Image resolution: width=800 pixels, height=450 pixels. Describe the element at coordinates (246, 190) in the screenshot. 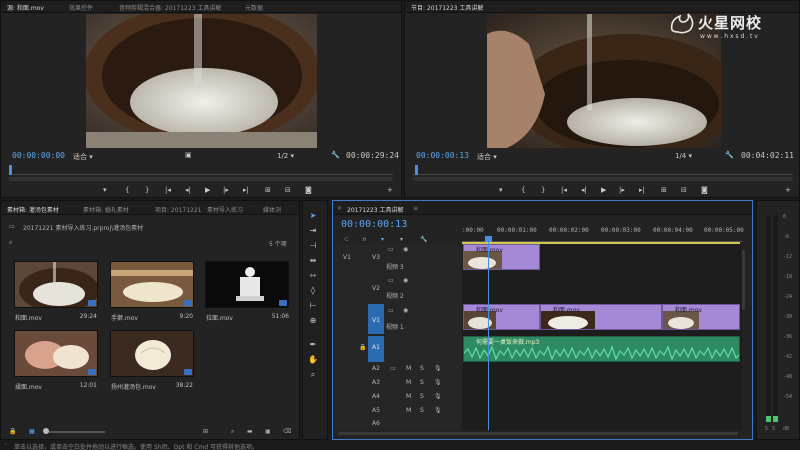

I see `go-to-out-icon: ▸|` at that location.